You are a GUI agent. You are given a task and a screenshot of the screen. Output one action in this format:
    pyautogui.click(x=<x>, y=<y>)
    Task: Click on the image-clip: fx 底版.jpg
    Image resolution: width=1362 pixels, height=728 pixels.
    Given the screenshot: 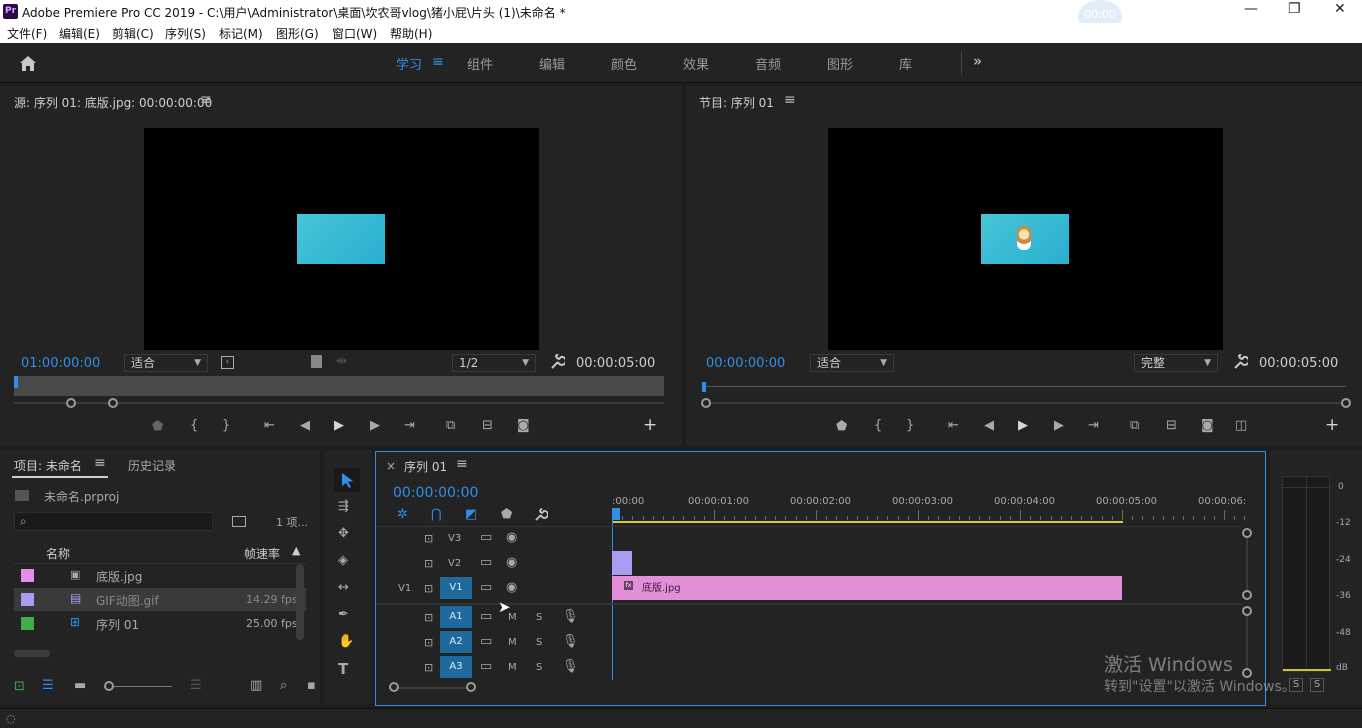 What is the action you would take?
    pyautogui.click(x=867, y=588)
    